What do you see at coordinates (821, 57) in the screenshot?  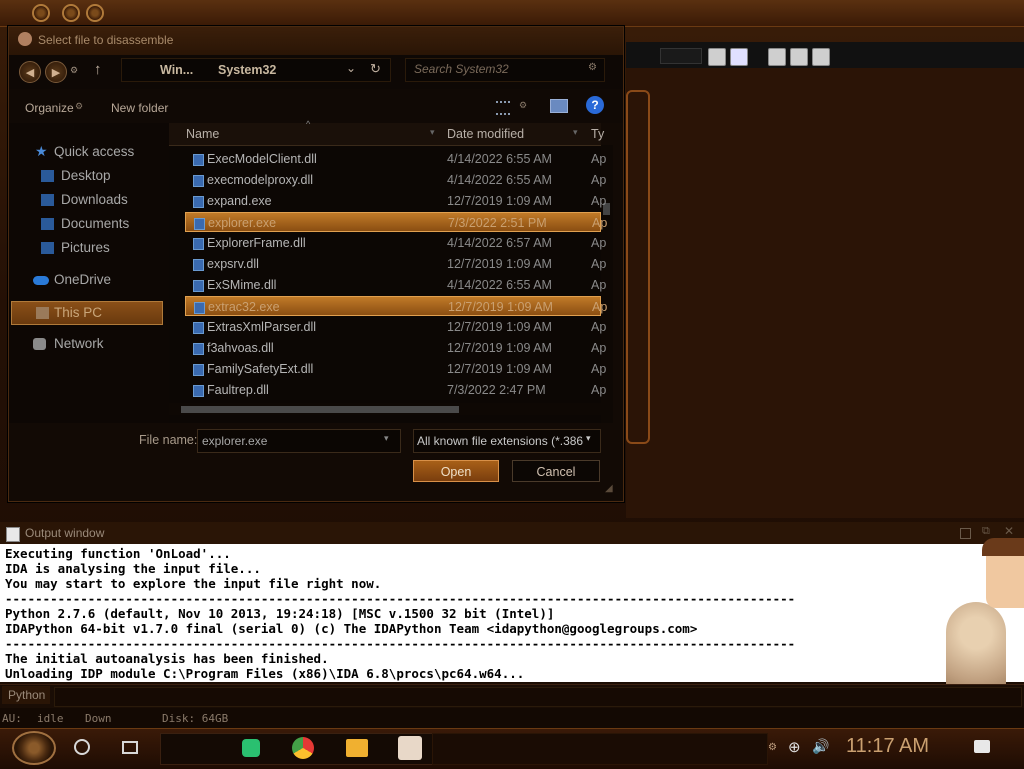 I see `graph-icon` at bounding box center [821, 57].